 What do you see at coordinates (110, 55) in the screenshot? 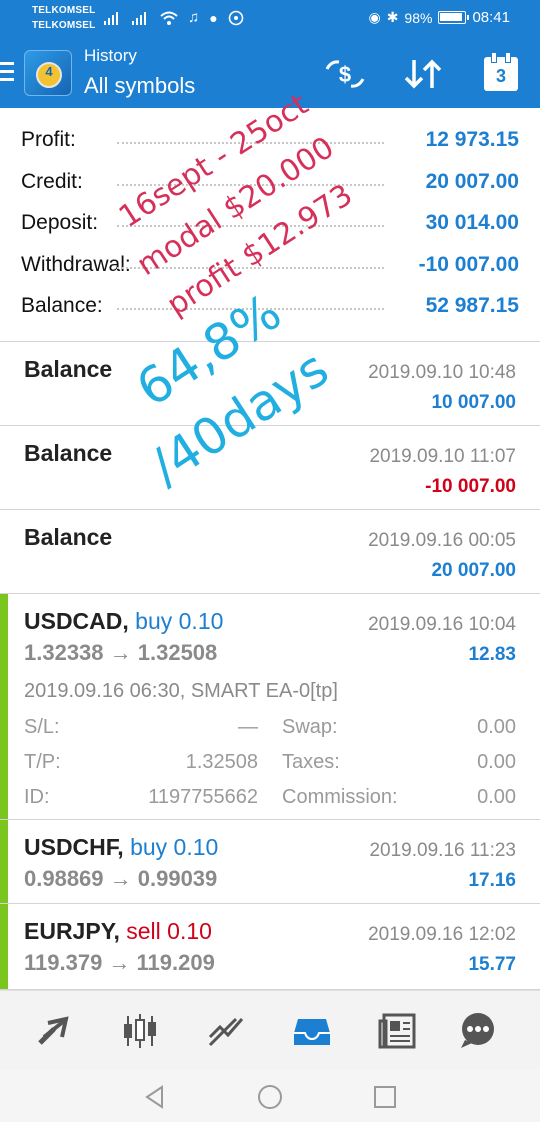
I see `page-subtitle: History` at bounding box center [110, 55].